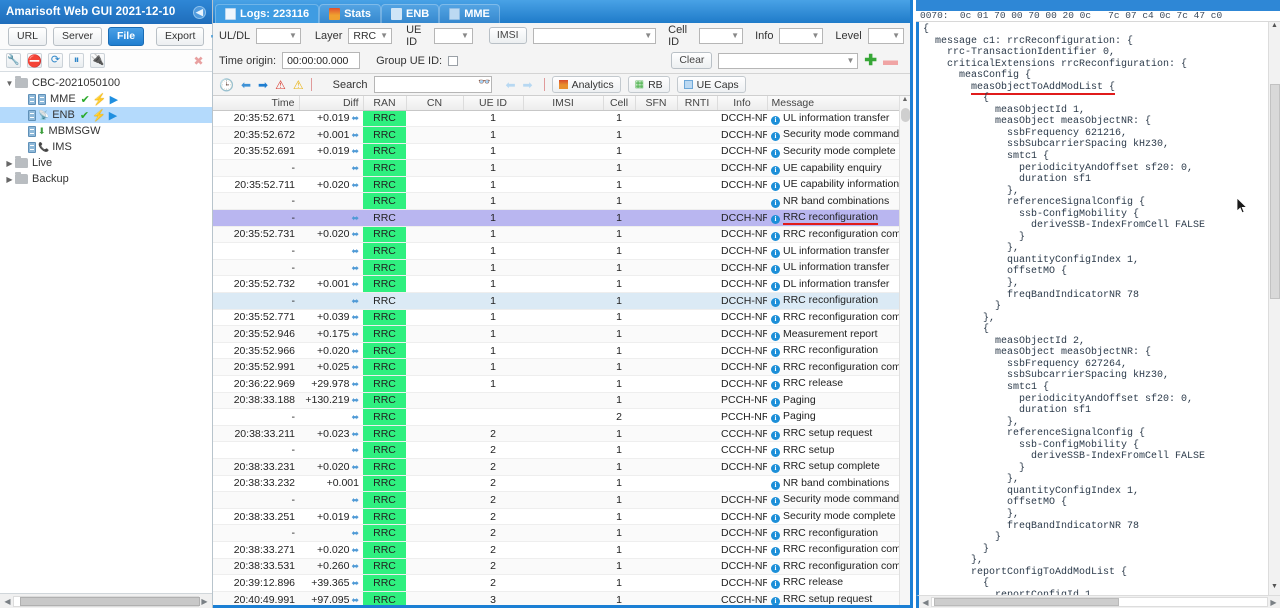  I want to click on error-icon: ⚠, so click(280, 85).